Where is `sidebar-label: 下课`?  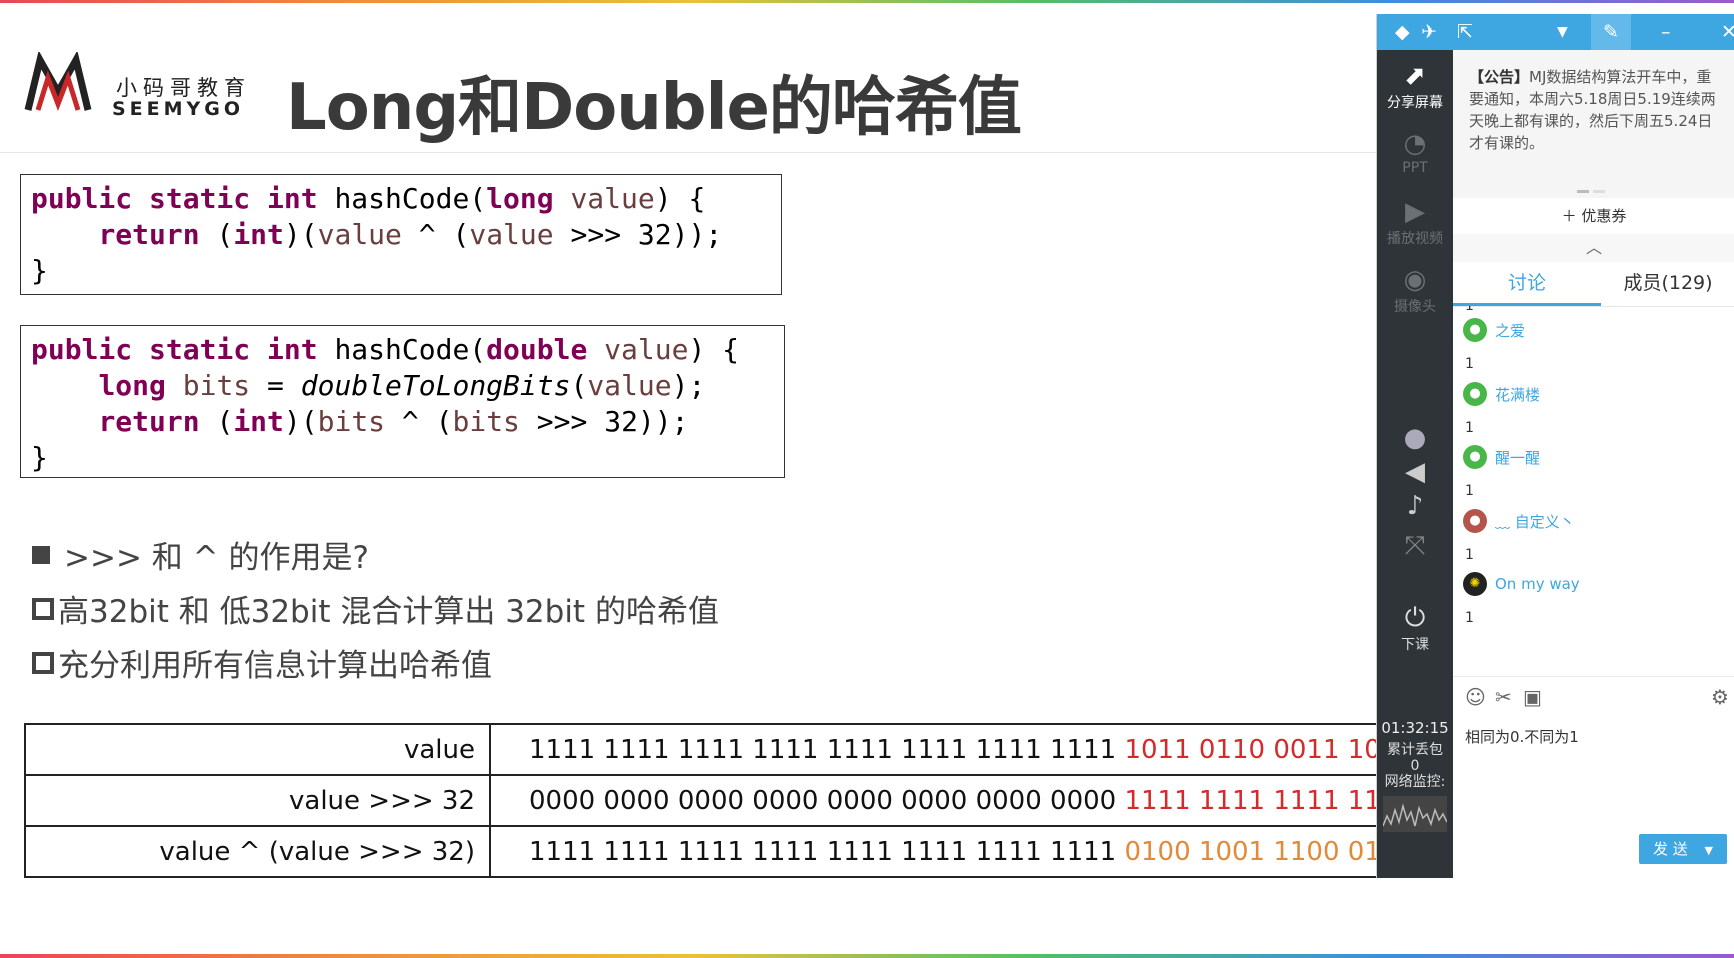
sidebar-label: 下课 is located at coordinates (1415, 645).